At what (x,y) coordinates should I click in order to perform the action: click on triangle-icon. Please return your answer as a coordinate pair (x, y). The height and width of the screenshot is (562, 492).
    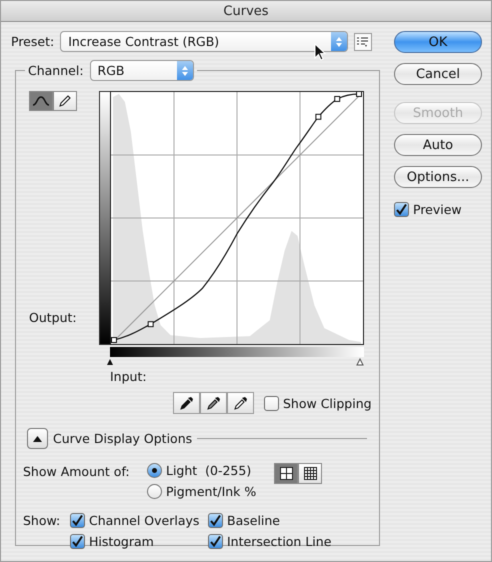
    Looking at the image, I should click on (37, 439).